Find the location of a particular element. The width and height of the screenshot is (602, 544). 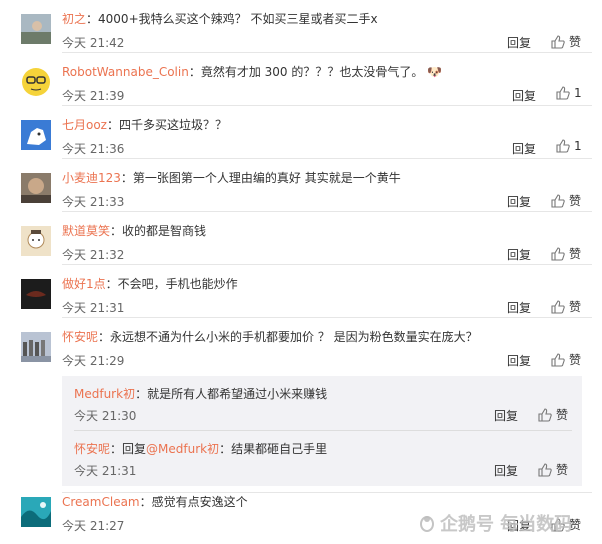

comment-text: 4000+我特么买这个辣鸡？ 不如买三星或者买二手x is located at coordinates (238, 19).